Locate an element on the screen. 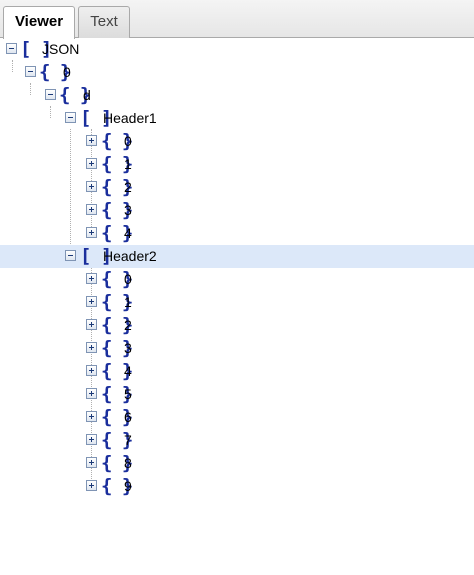  tree-node-header2-item: { } 6 is located at coordinates (237, 417).